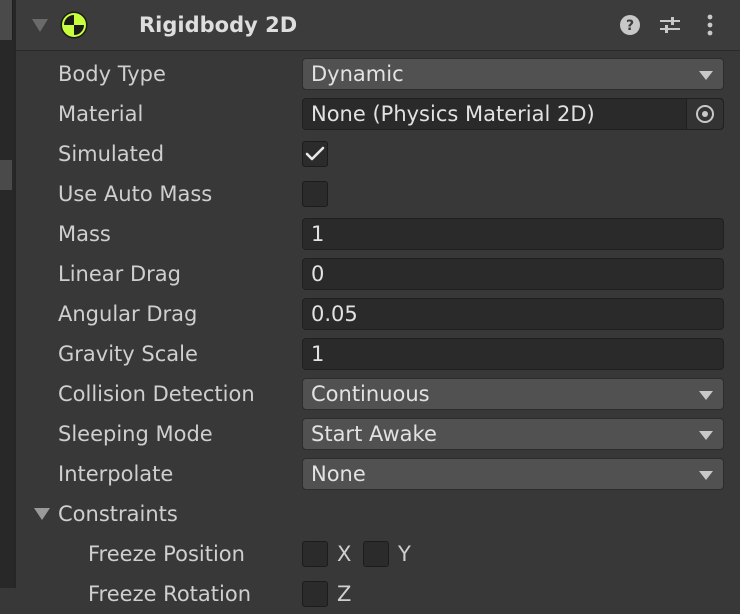 This screenshot has width=740, height=614. Describe the element at coordinates (111, 154) in the screenshot. I see `simulated-label: Simulated` at that location.